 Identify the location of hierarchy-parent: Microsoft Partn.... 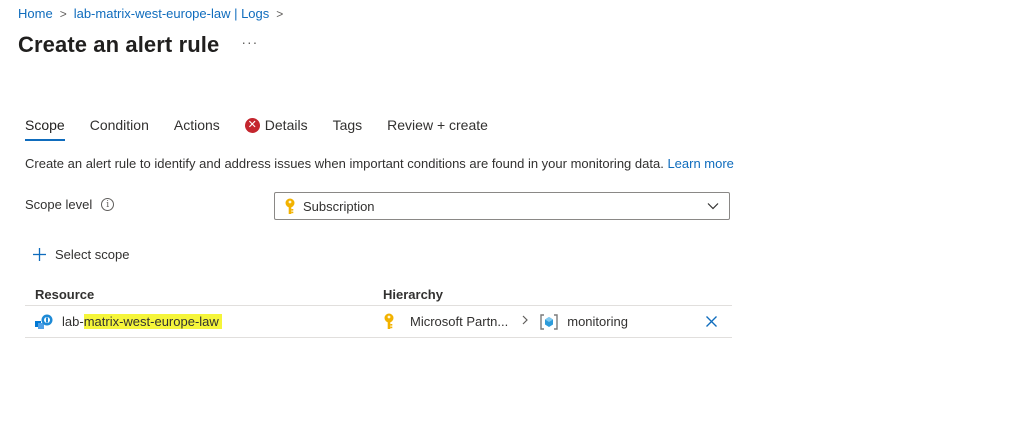
(459, 321).